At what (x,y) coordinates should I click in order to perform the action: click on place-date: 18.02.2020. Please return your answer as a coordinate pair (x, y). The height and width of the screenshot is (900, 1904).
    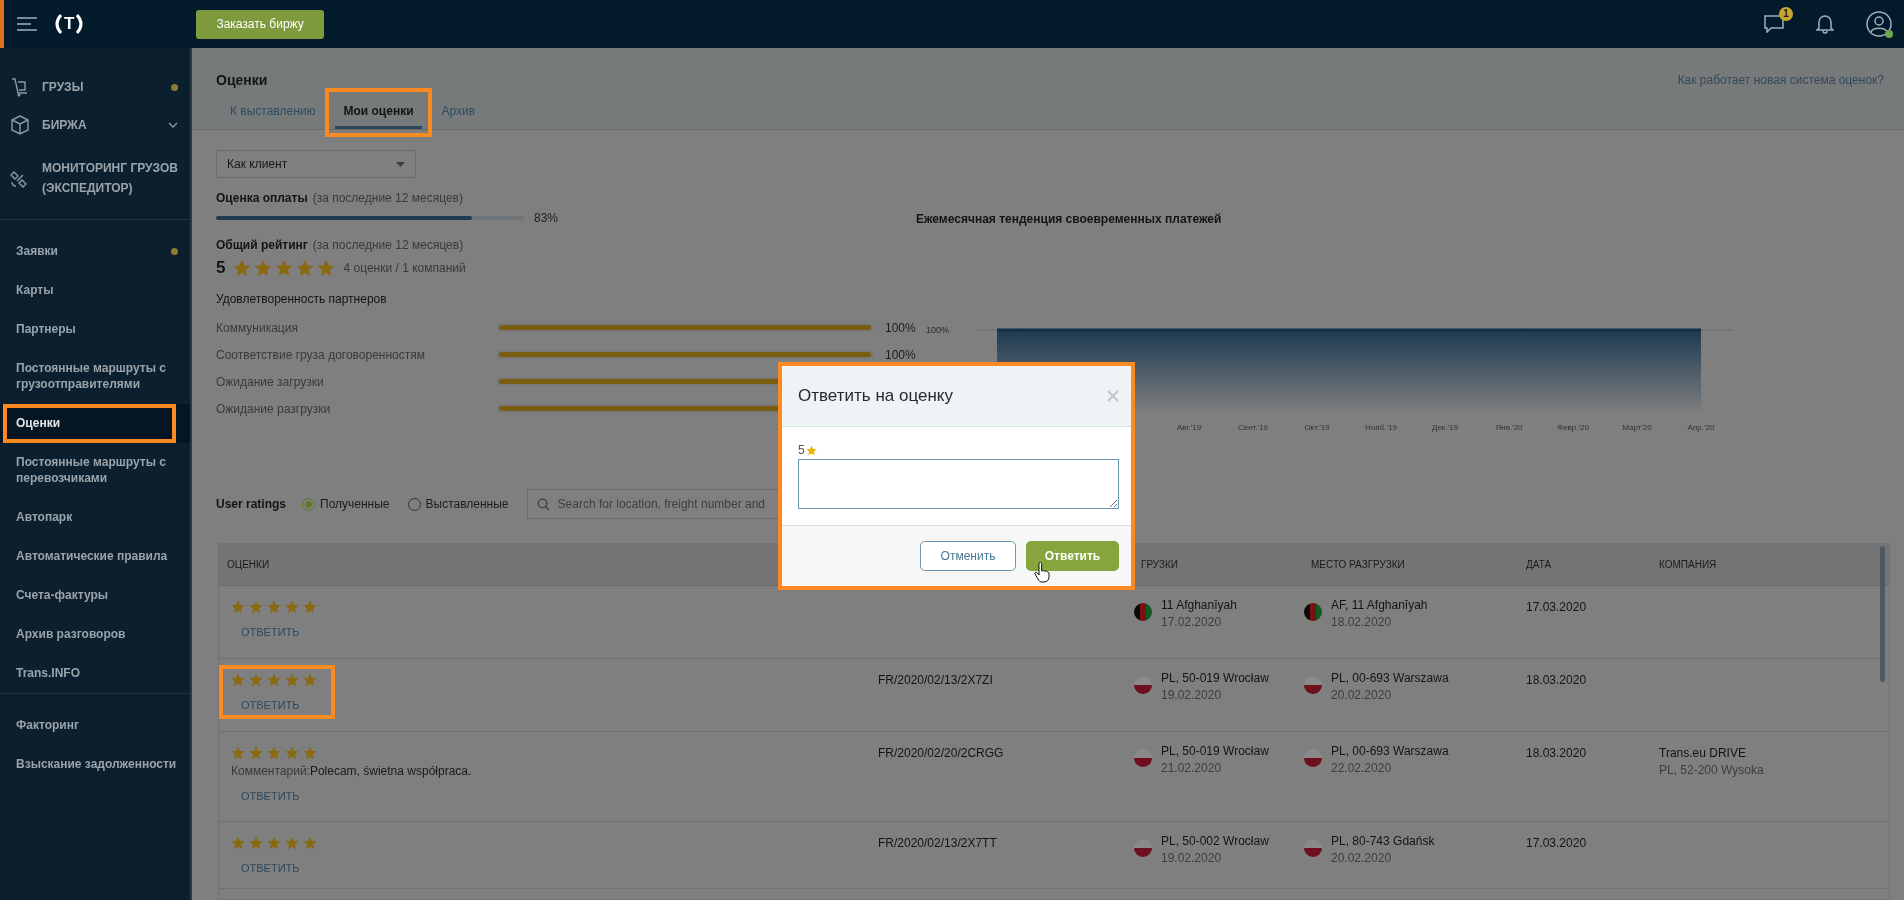
    Looking at the image, I should click on (1362, 622).